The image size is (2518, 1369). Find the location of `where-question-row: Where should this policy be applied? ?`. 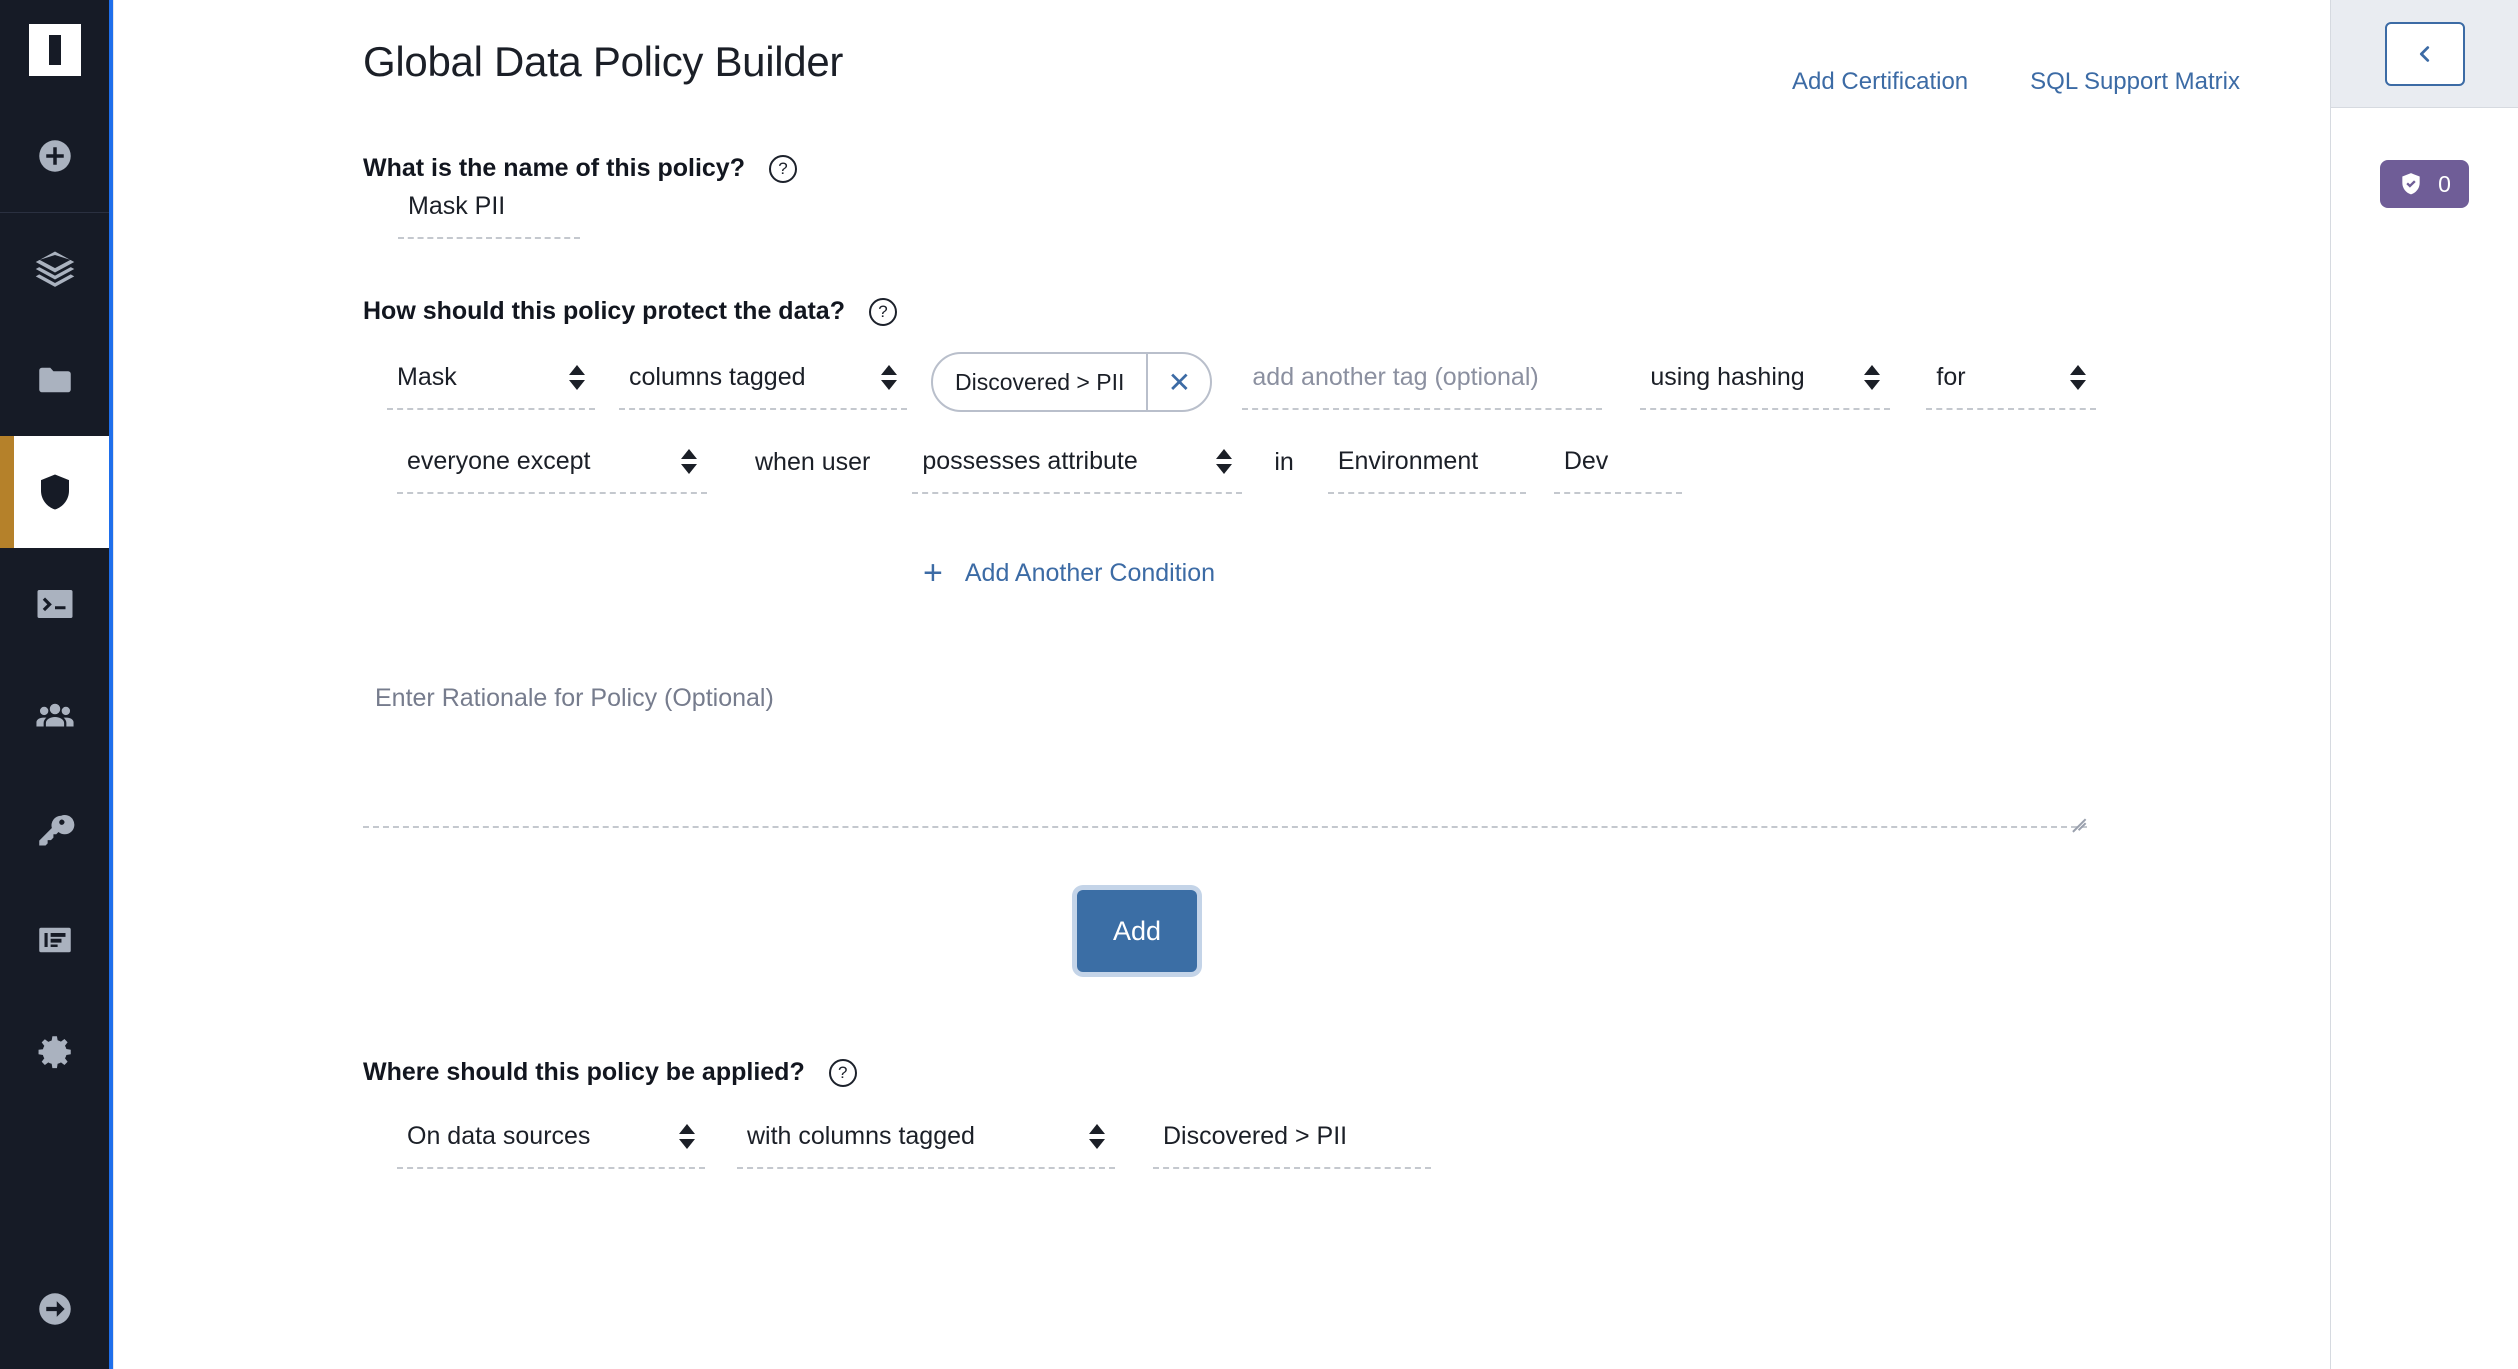

where-question-row: Where should this policy be applied? ? is located at coordinates (1346, 1072).